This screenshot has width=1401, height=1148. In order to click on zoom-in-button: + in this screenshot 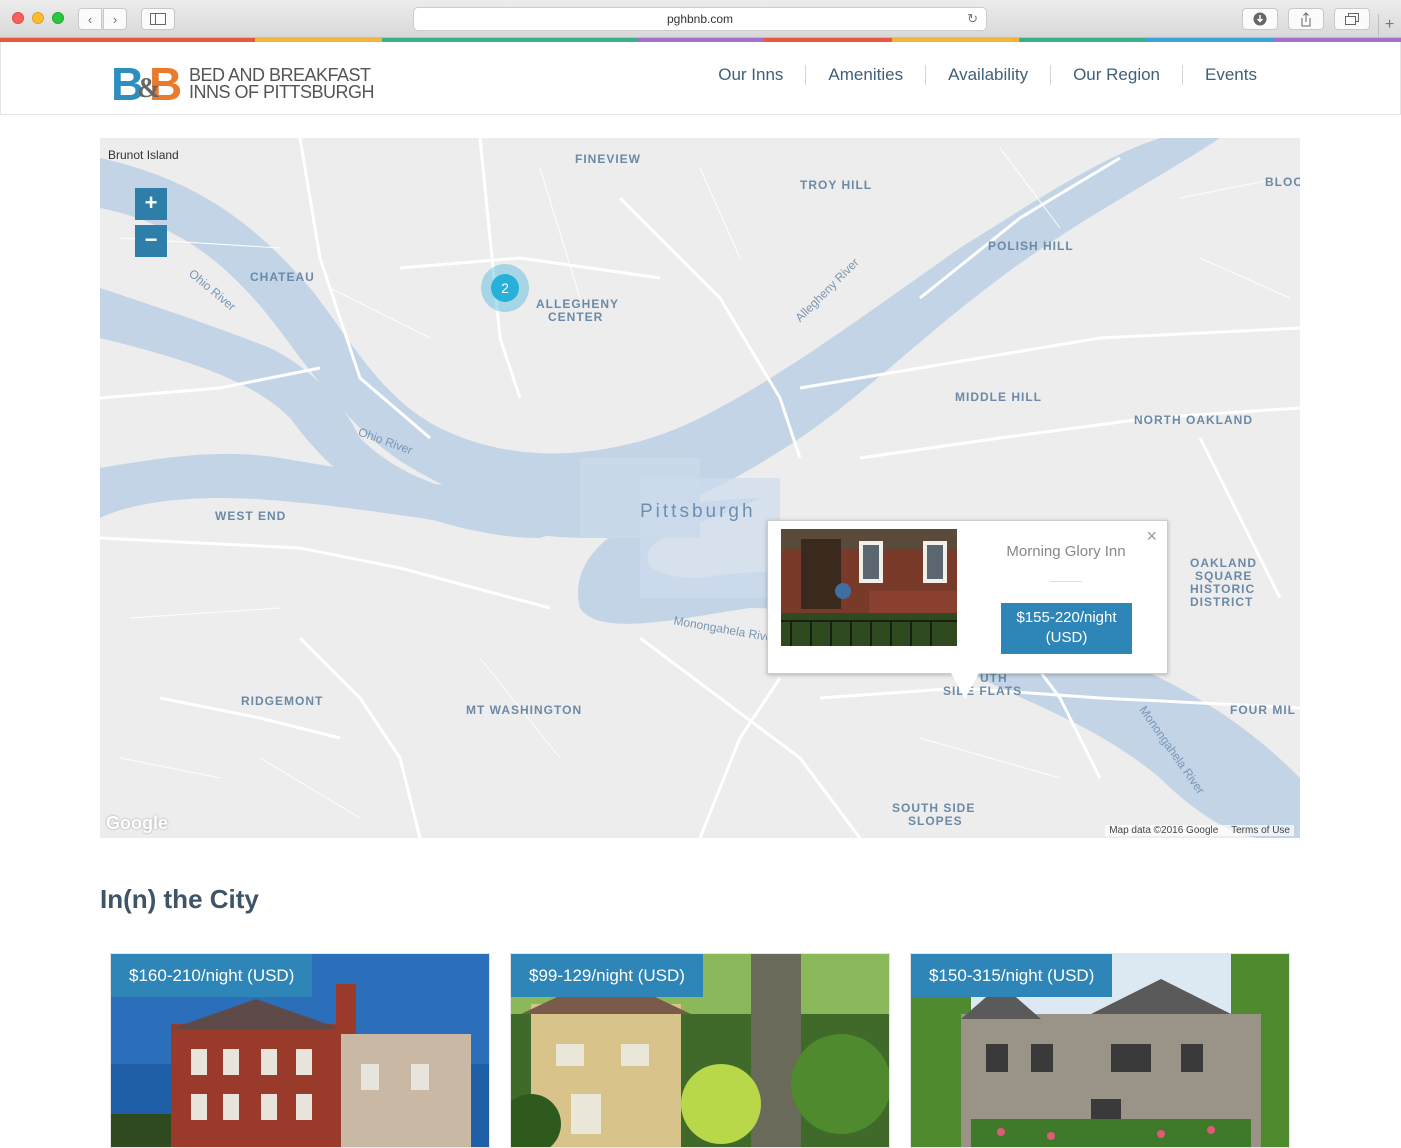, I will do `click(151, 204)`.